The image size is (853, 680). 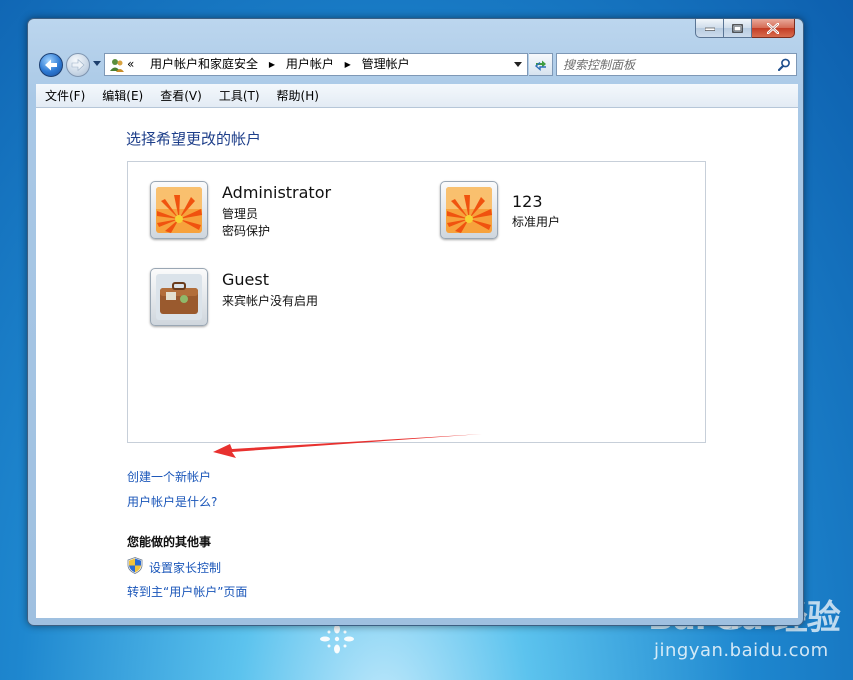 I want to click on account-name: Administrator, so click(x=277, y=192).